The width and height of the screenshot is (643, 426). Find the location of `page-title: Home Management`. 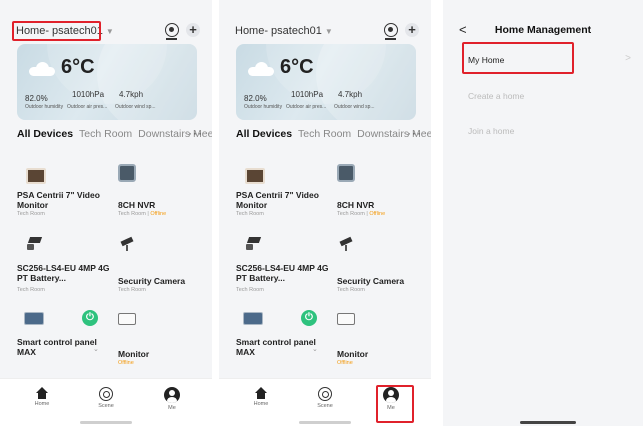

page-title: Home Management is located at coordinates (543, 30).